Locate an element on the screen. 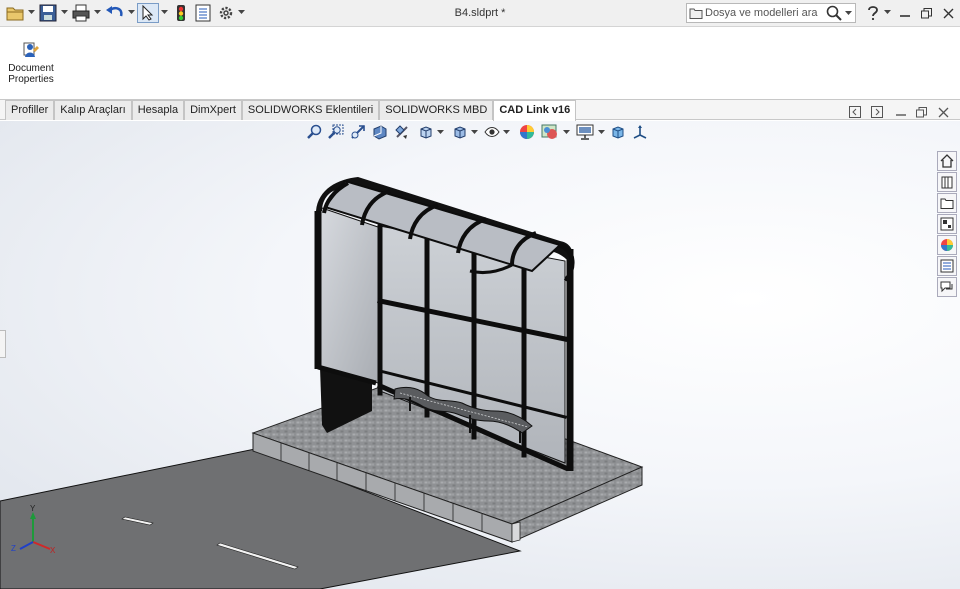 This screenshot has width=960, height=589. command-manager-ribbon: Document Properties is located at coordinates (480, 63).